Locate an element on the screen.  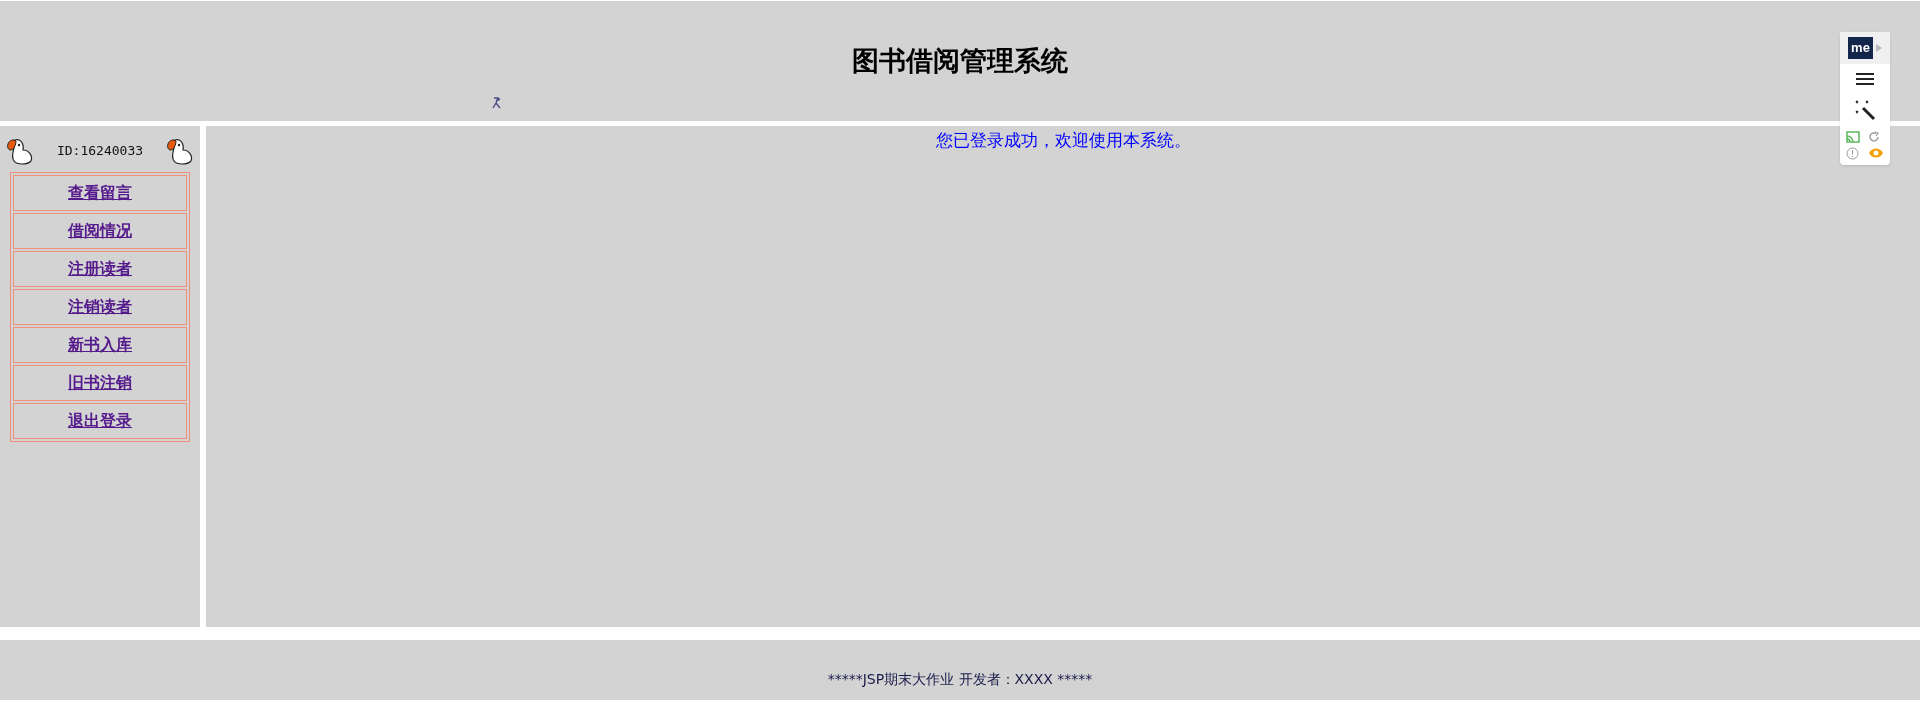
info-icon is located at coordinates (1852, 153).